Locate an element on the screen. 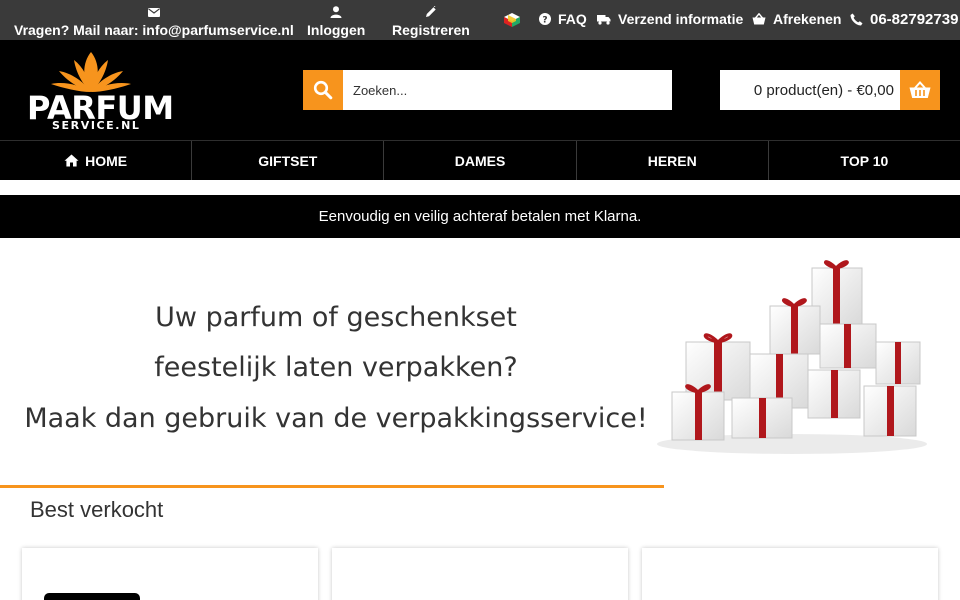 The image size is (960, 600). phone-number: 06-82792739 is located at coordinates (914, 19).